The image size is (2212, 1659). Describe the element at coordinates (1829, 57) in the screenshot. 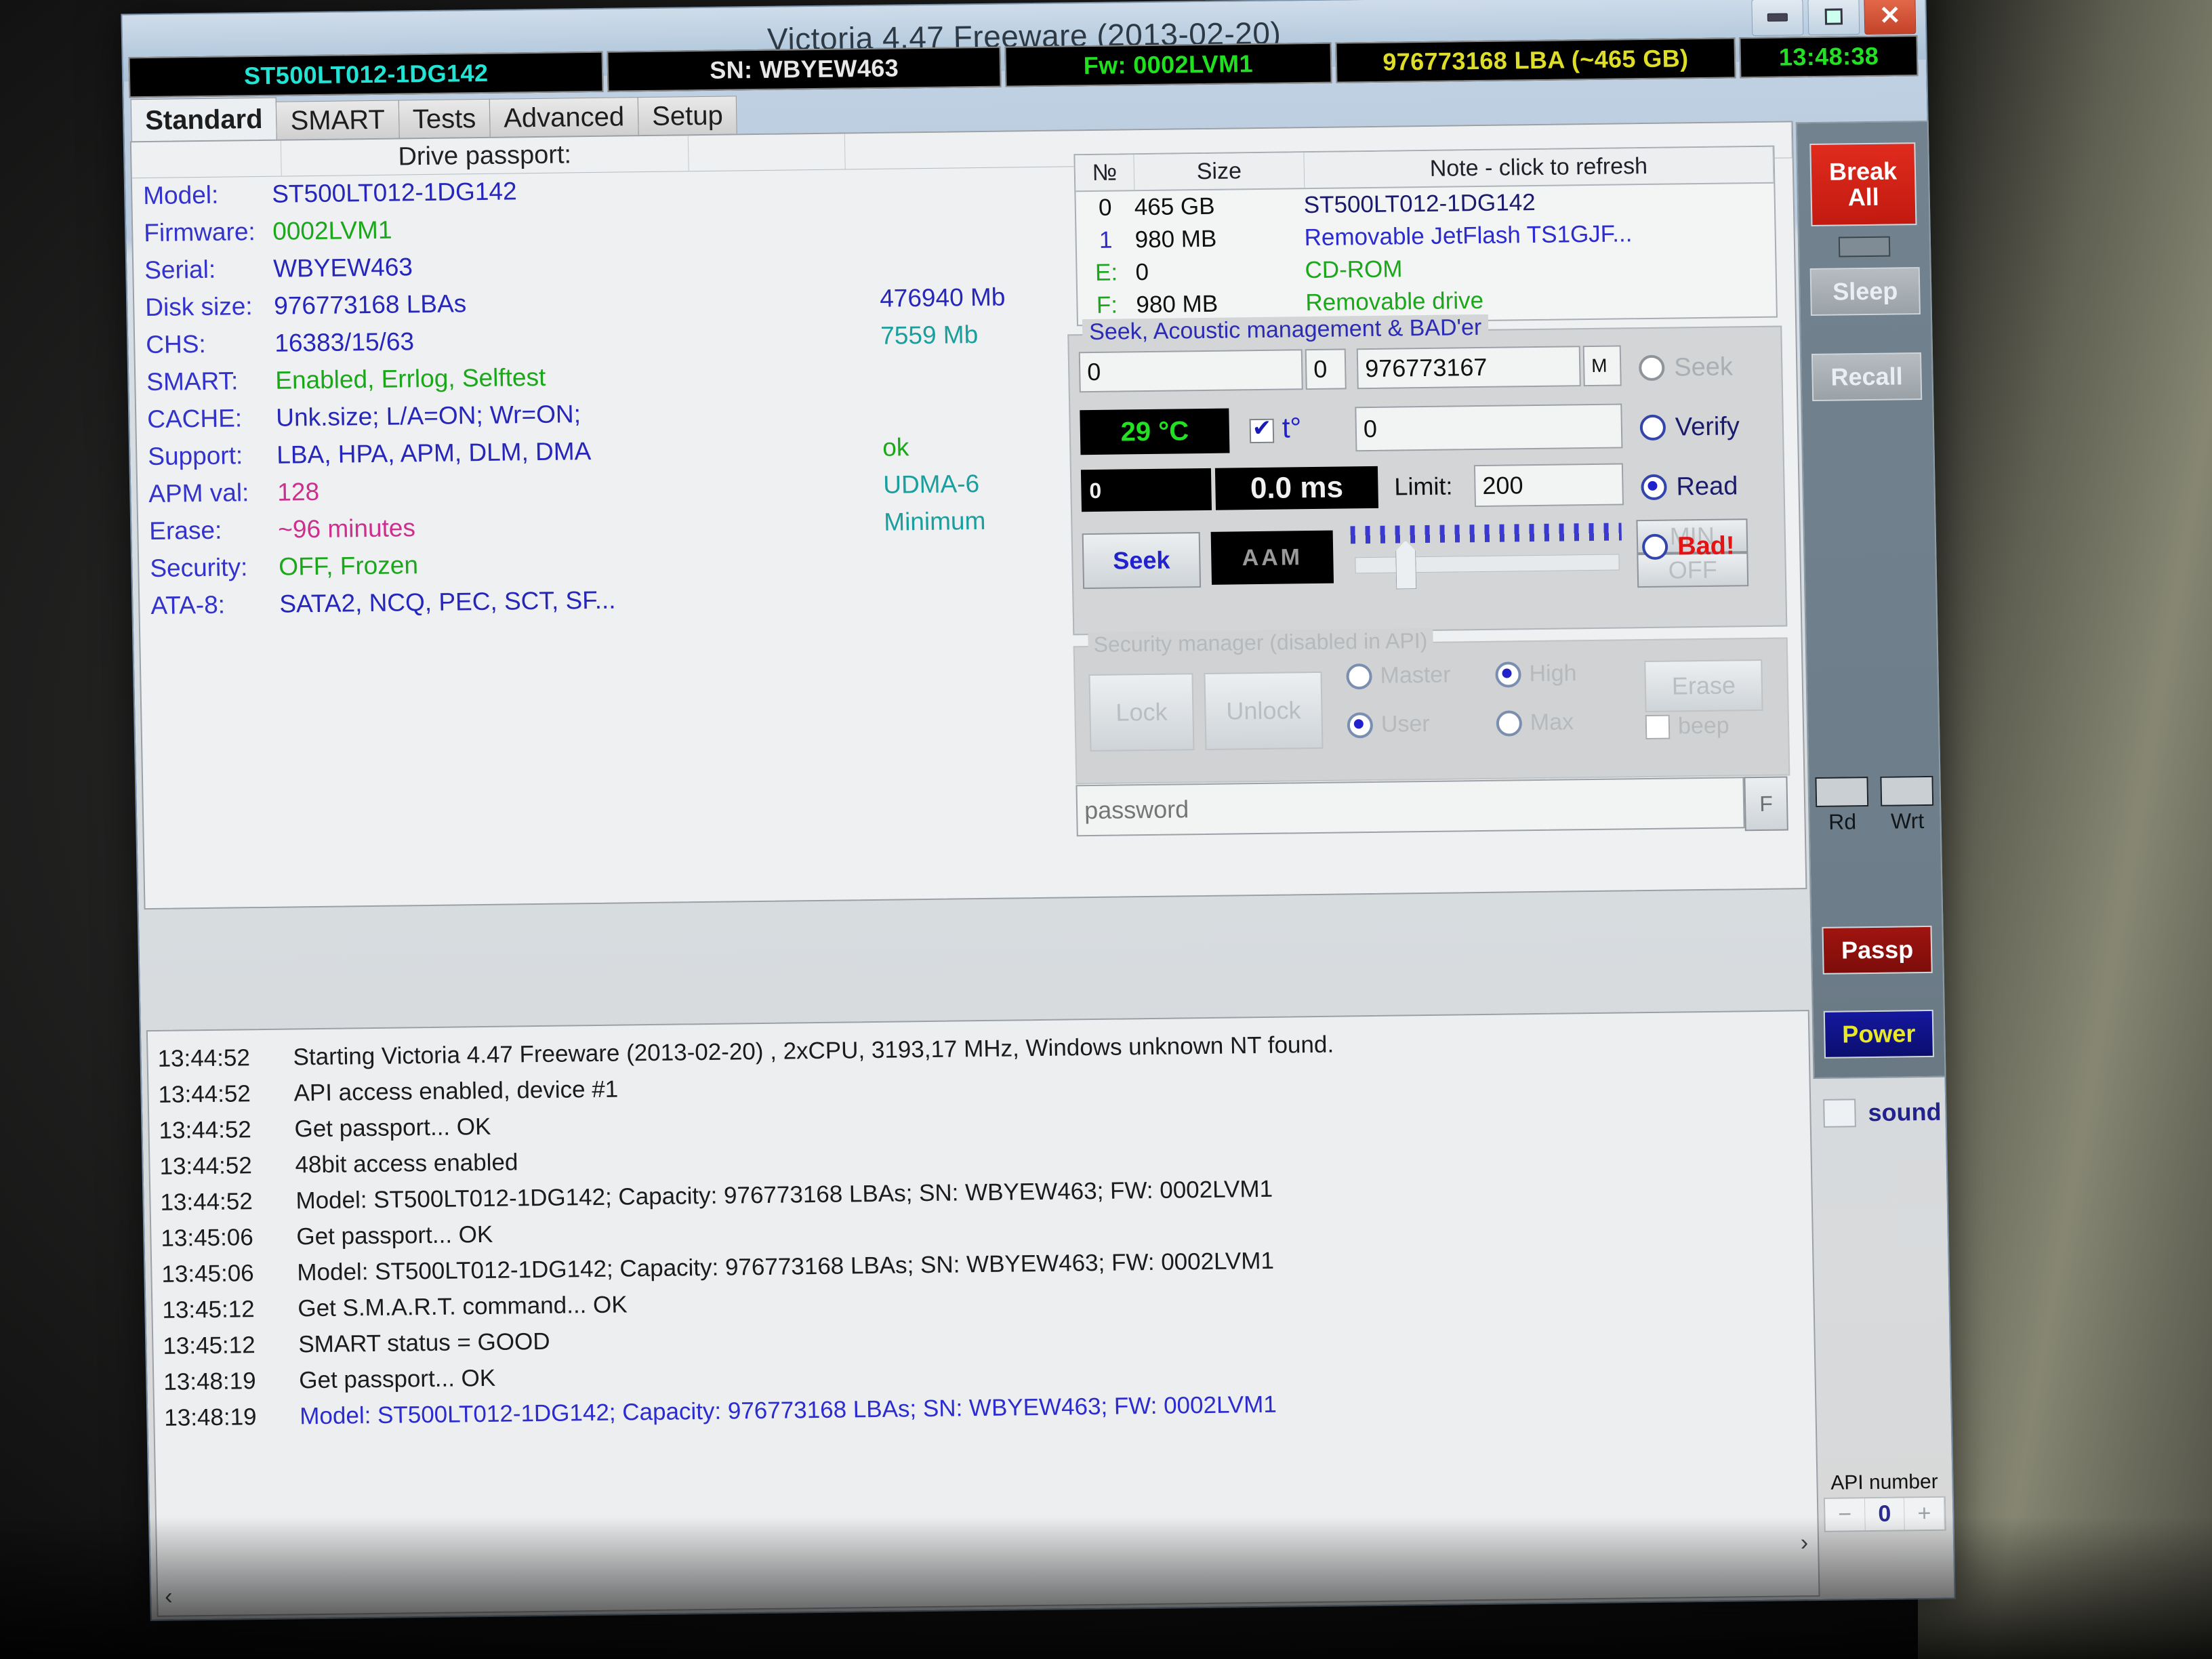

I see `strip-clock: 13:48:38` at that location.